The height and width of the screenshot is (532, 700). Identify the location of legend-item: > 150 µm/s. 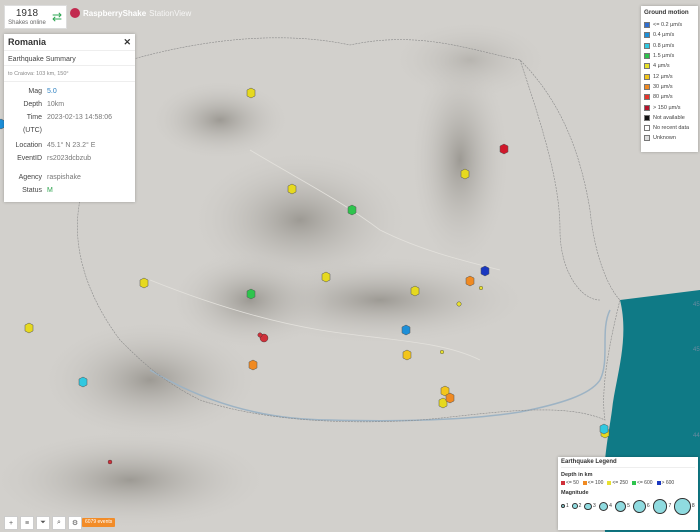
(669, 107).